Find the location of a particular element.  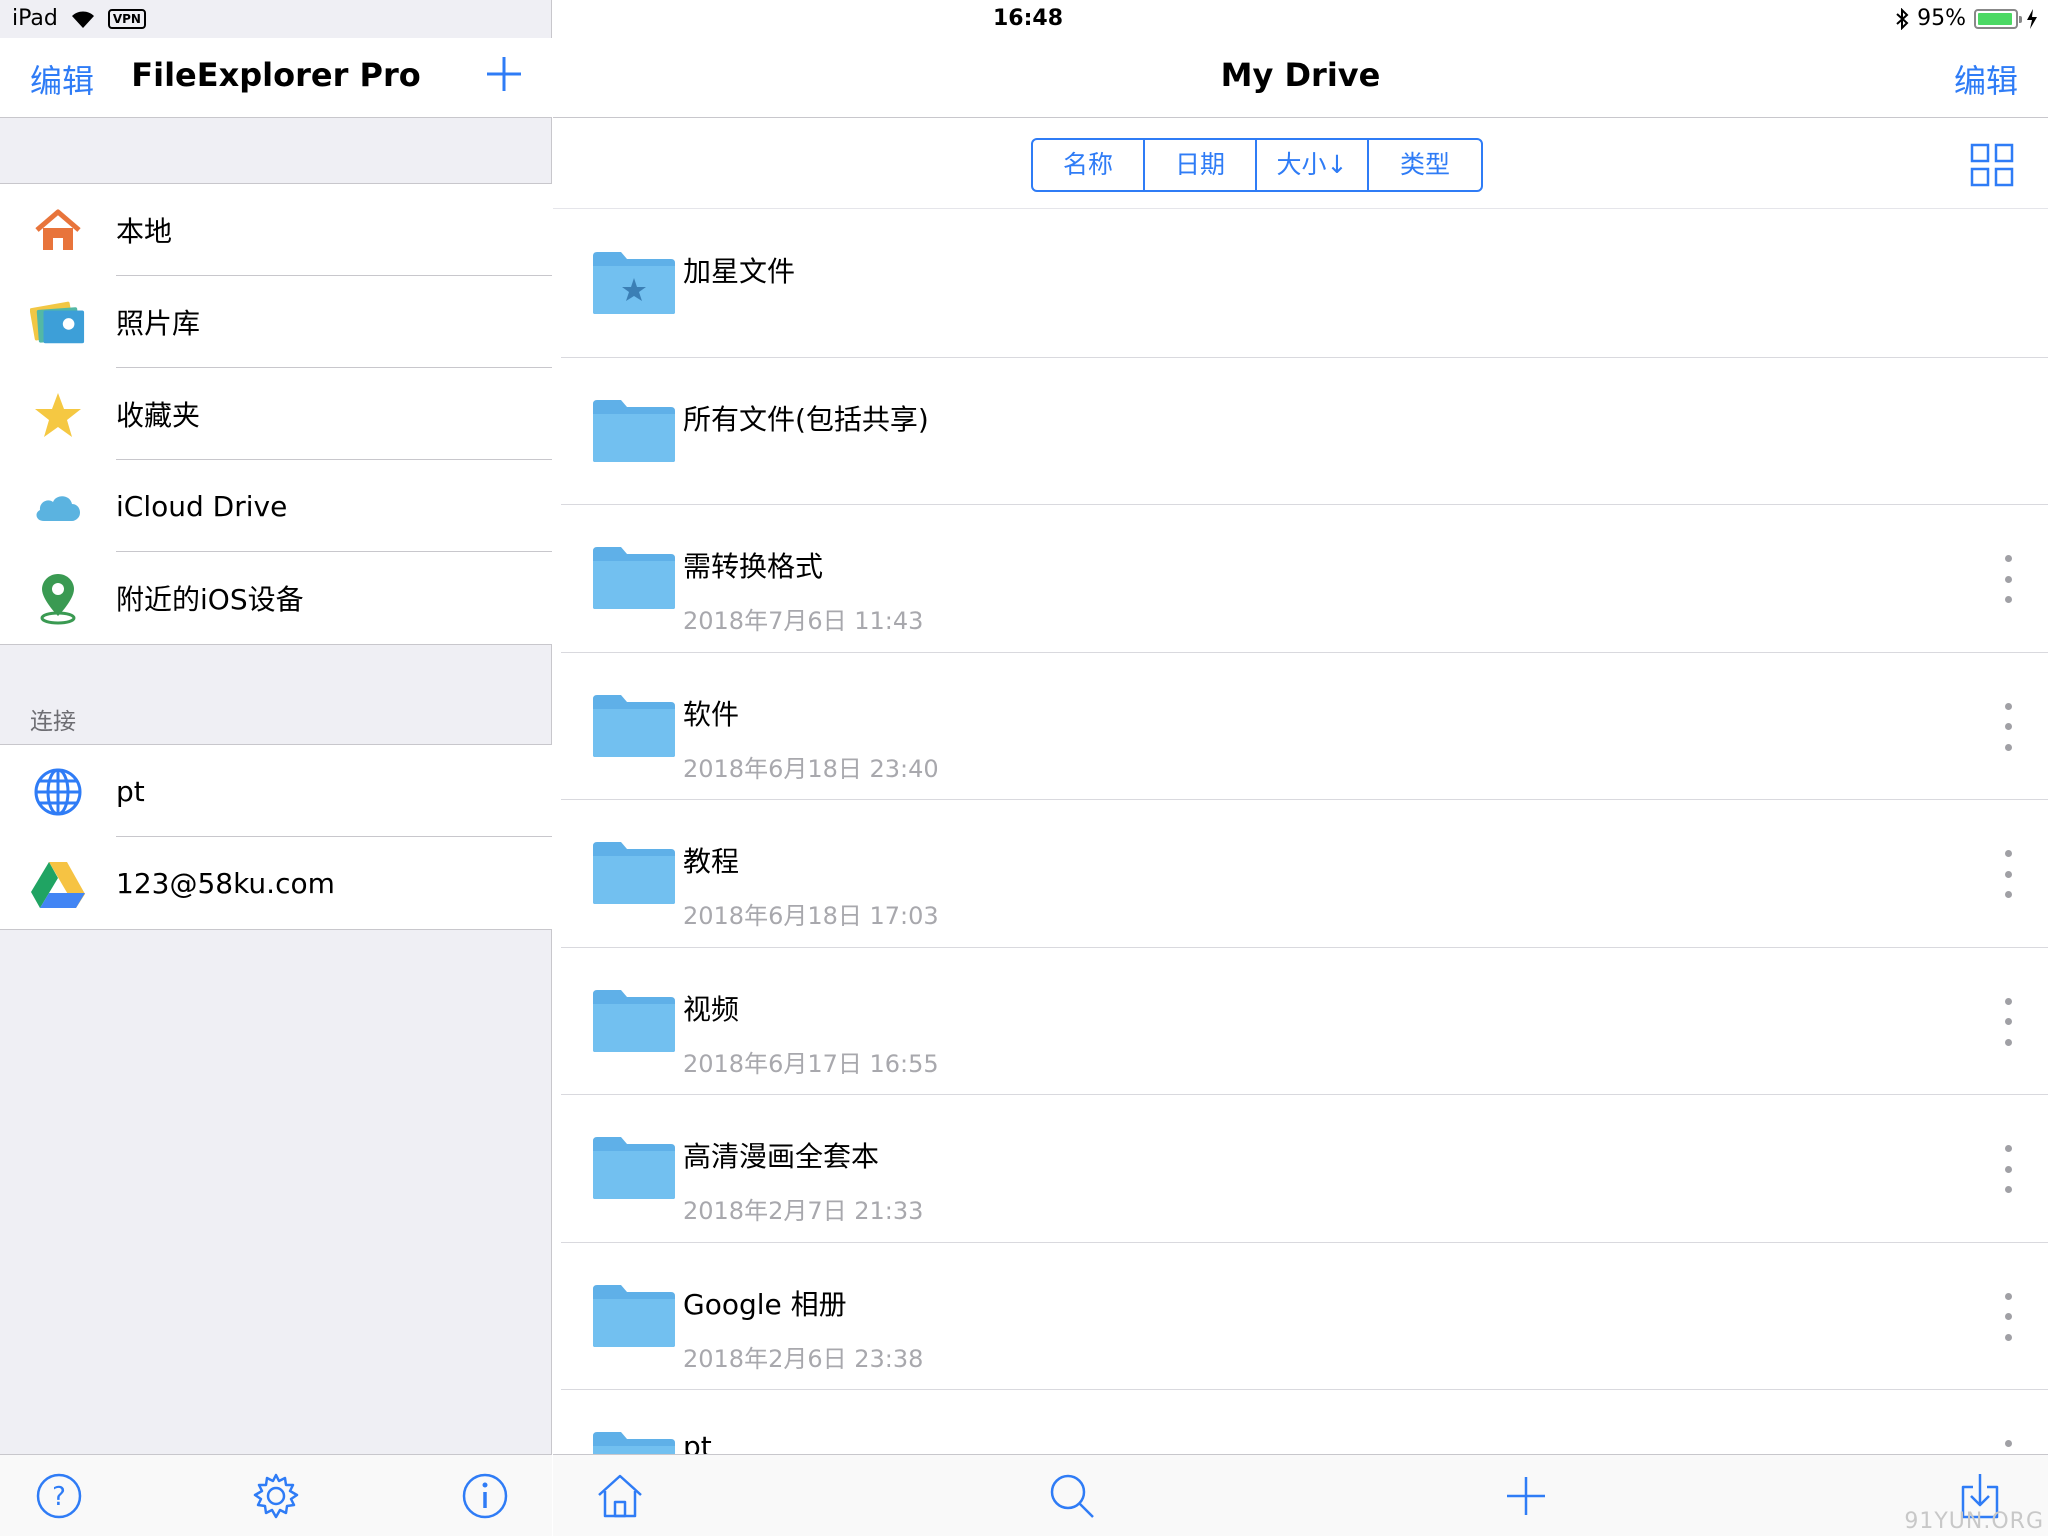

grid-view-icon is located at coordinates (1992, 165).